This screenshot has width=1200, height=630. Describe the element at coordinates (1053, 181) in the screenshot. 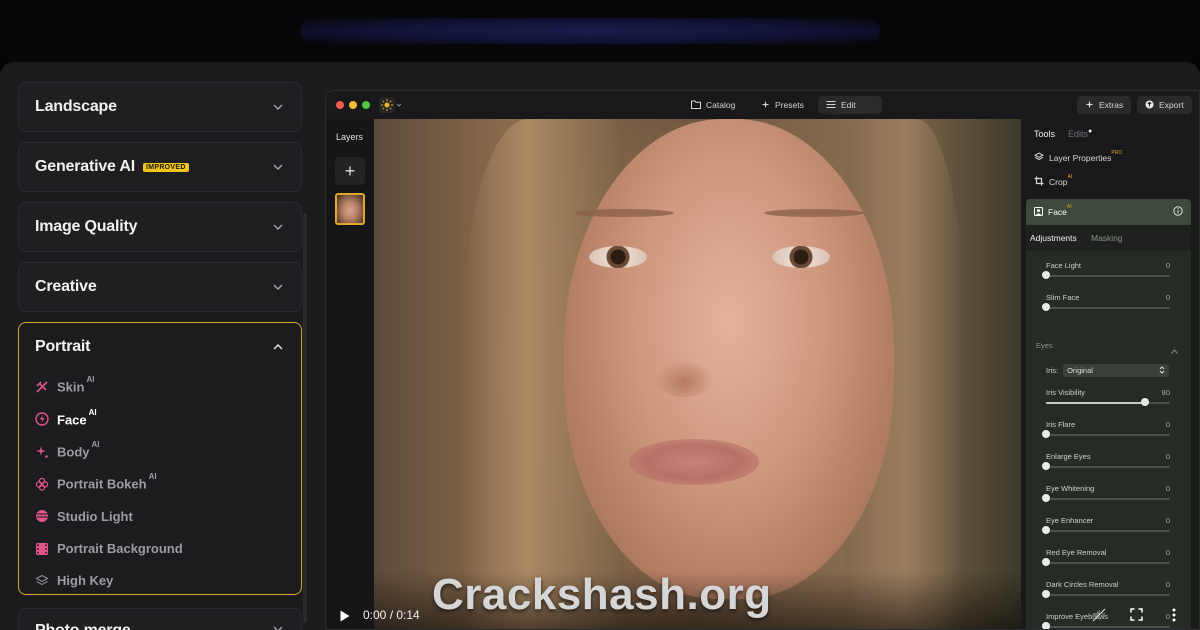

I see `crop-item: CropAI` at that location.